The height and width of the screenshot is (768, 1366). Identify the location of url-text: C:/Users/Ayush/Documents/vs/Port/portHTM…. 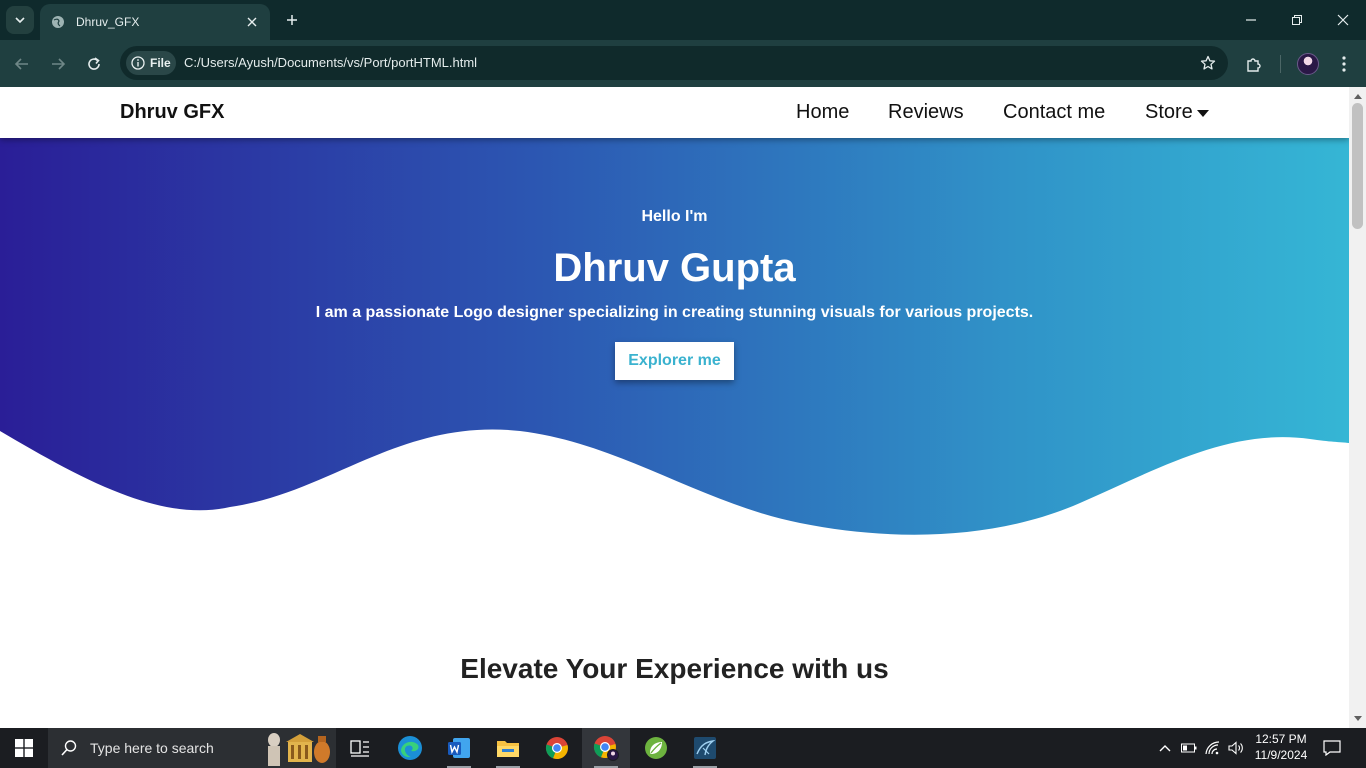
(330, 62).